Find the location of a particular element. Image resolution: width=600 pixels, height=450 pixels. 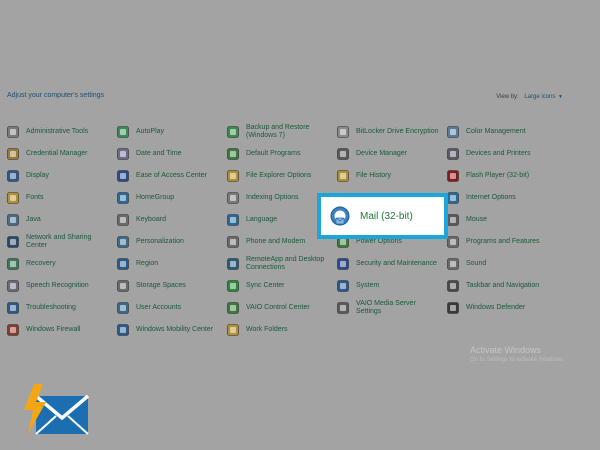

cp-item-label: Devices and Printers is located at coordinates (498, 153).